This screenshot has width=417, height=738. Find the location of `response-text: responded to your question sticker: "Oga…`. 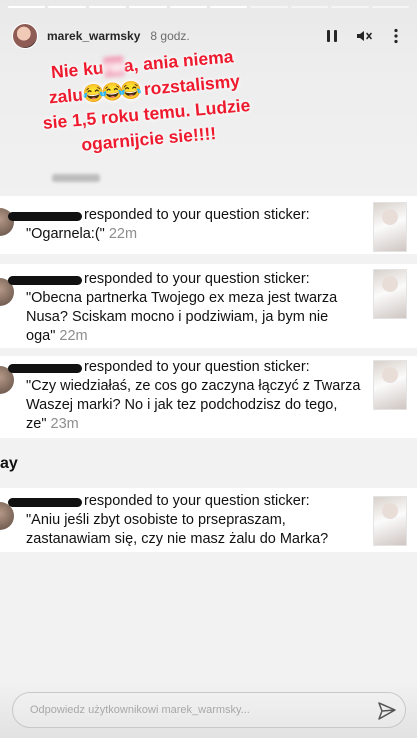

response-text: responded to your question sticker: "Oga… is located at coordinates (193, 225).